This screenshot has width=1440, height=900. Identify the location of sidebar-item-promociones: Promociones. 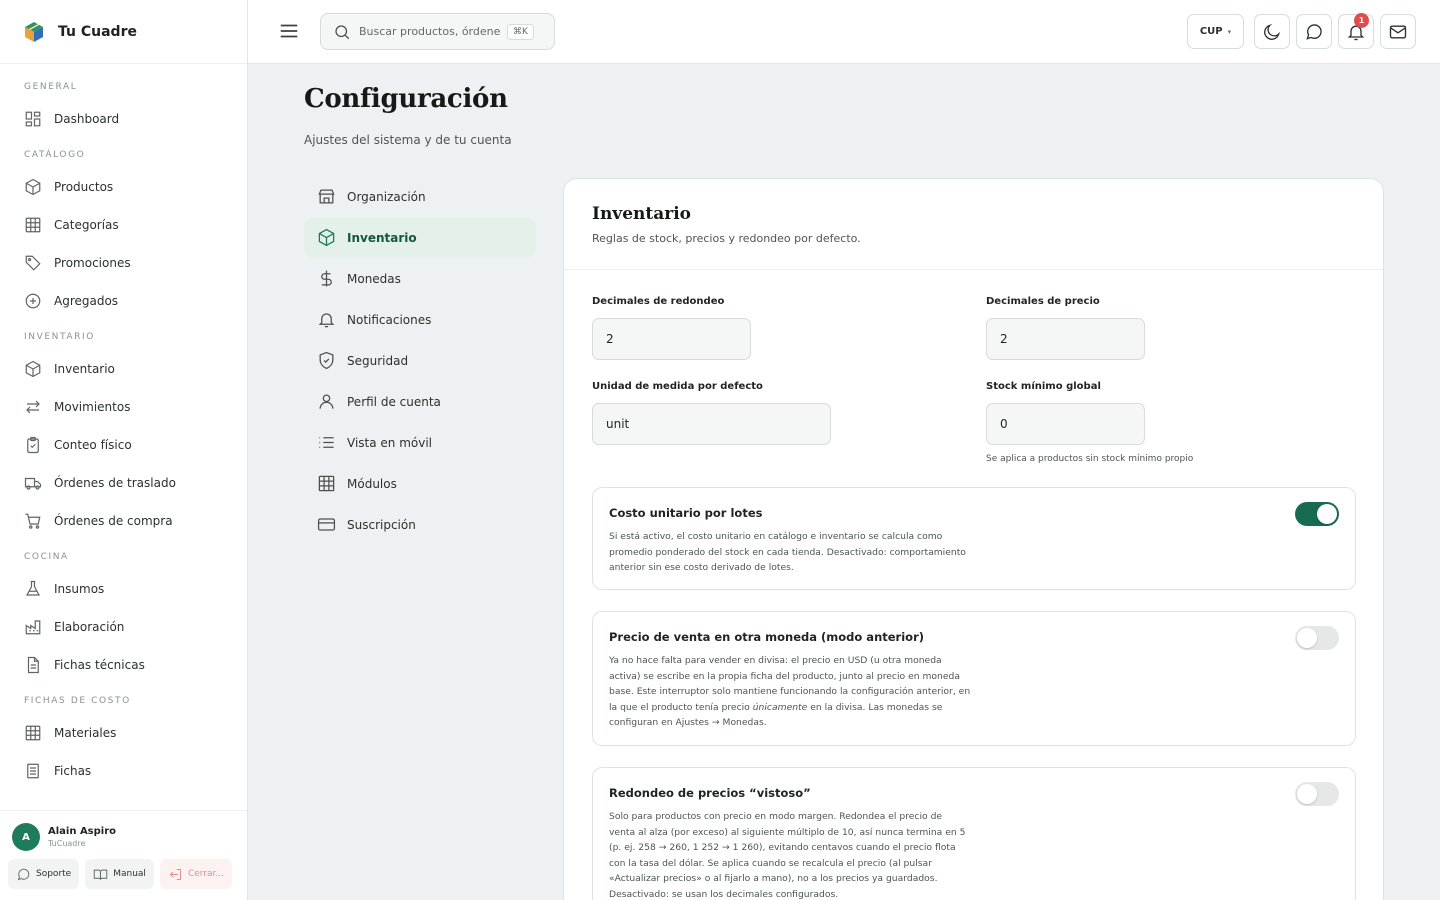
(123, 263).